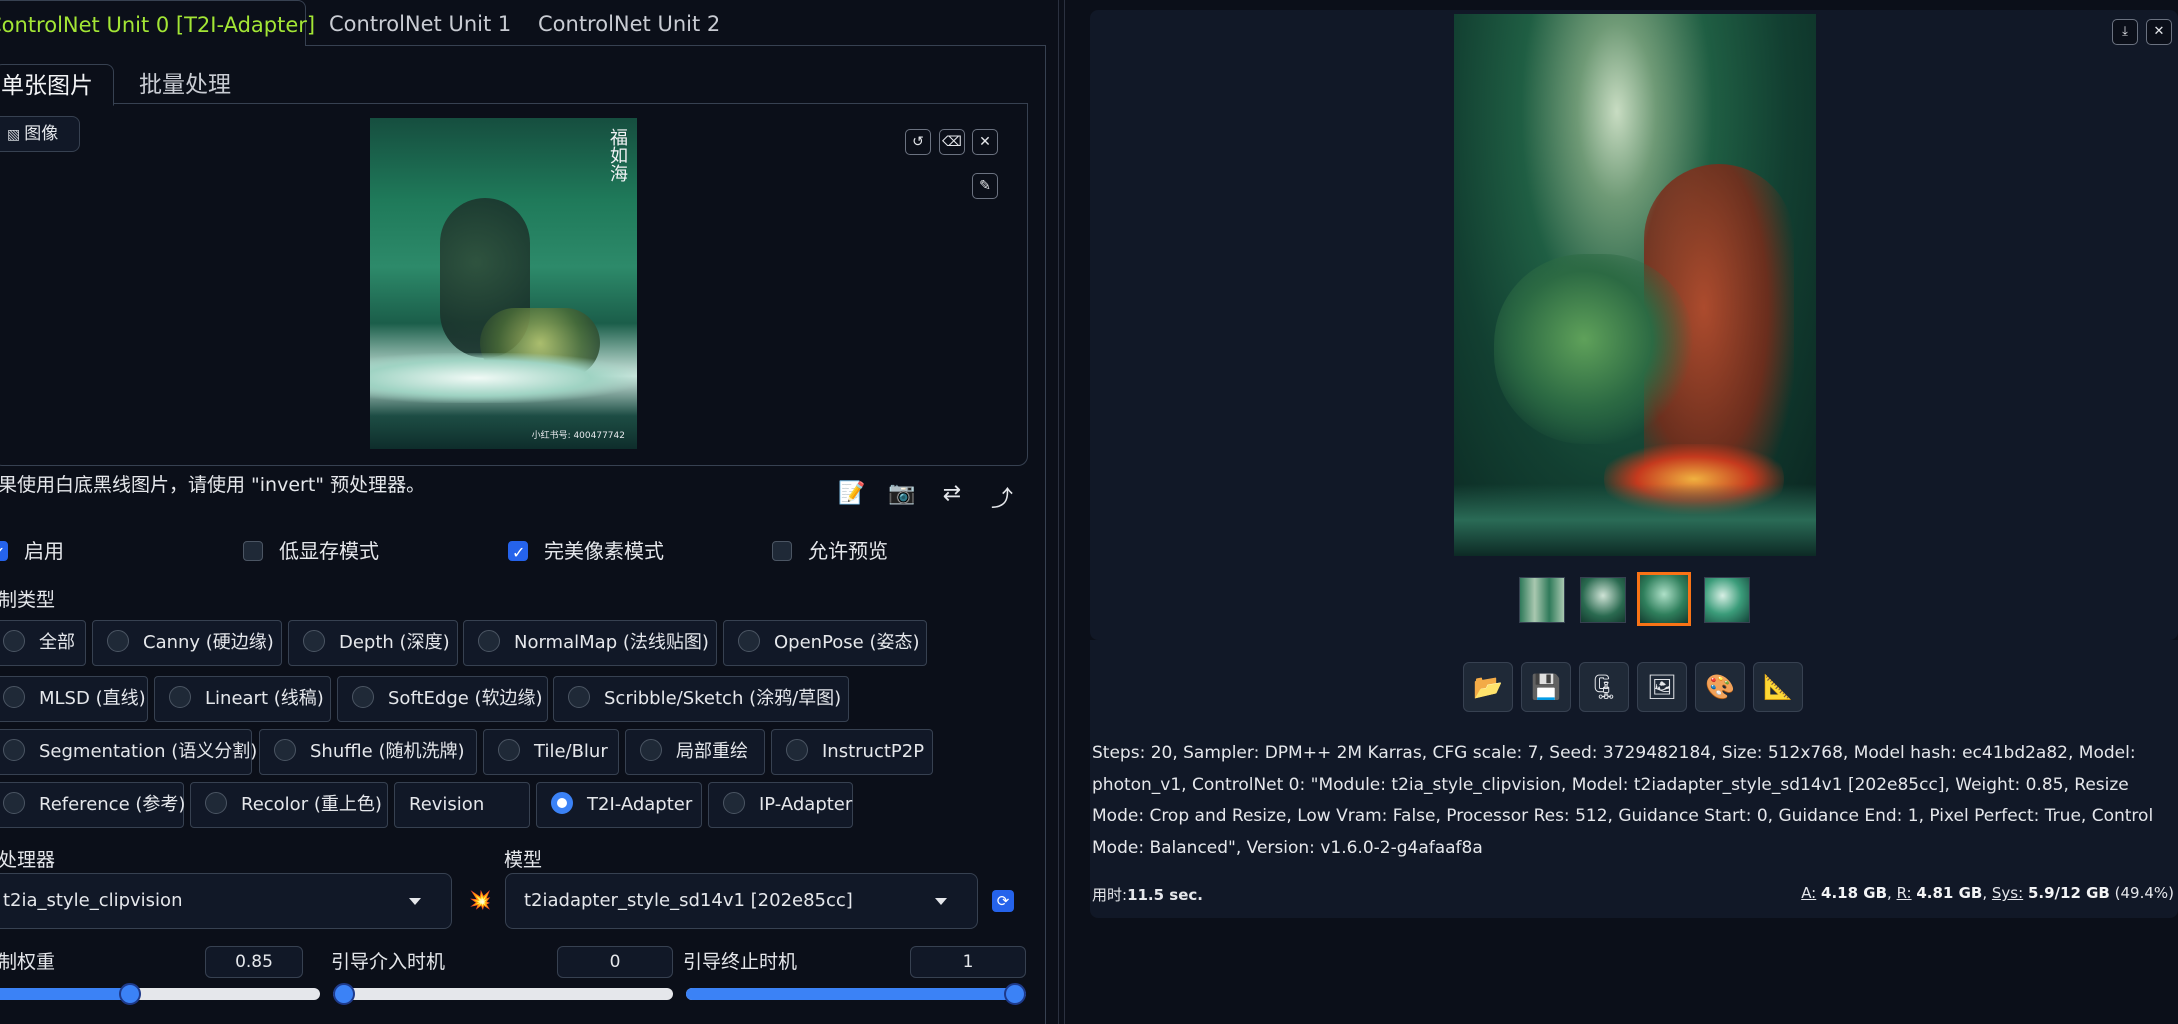  What do you see at coordinates (1662, 687) in the screenshot?
I see `send-to-img2img-icon: 🖼` at bounding box center [1662, 687].